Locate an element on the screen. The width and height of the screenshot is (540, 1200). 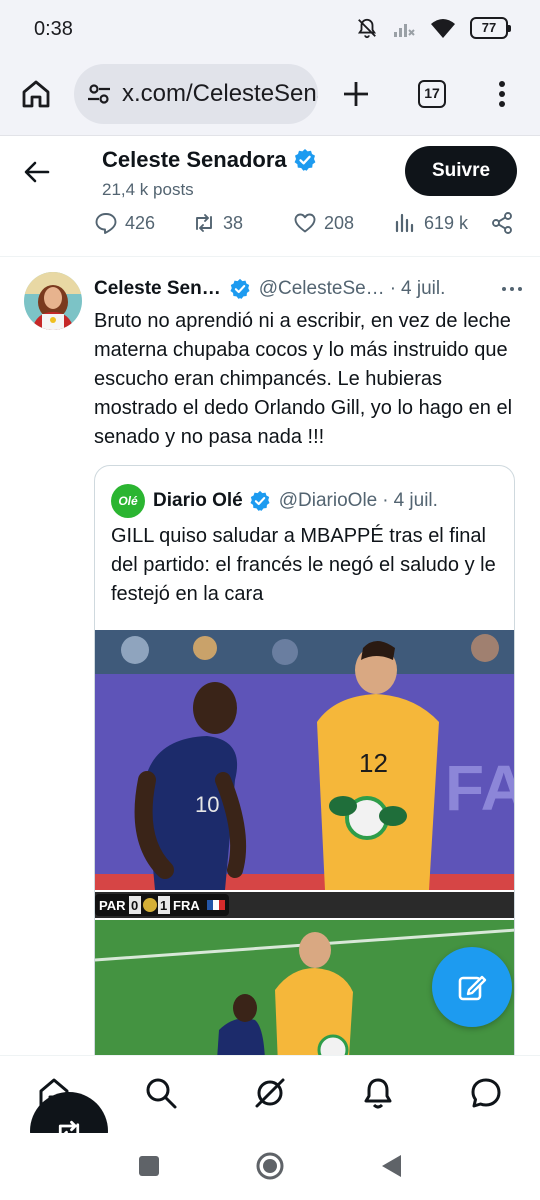
status-bar: 0:38 77 is located at coordinates (270, 30).